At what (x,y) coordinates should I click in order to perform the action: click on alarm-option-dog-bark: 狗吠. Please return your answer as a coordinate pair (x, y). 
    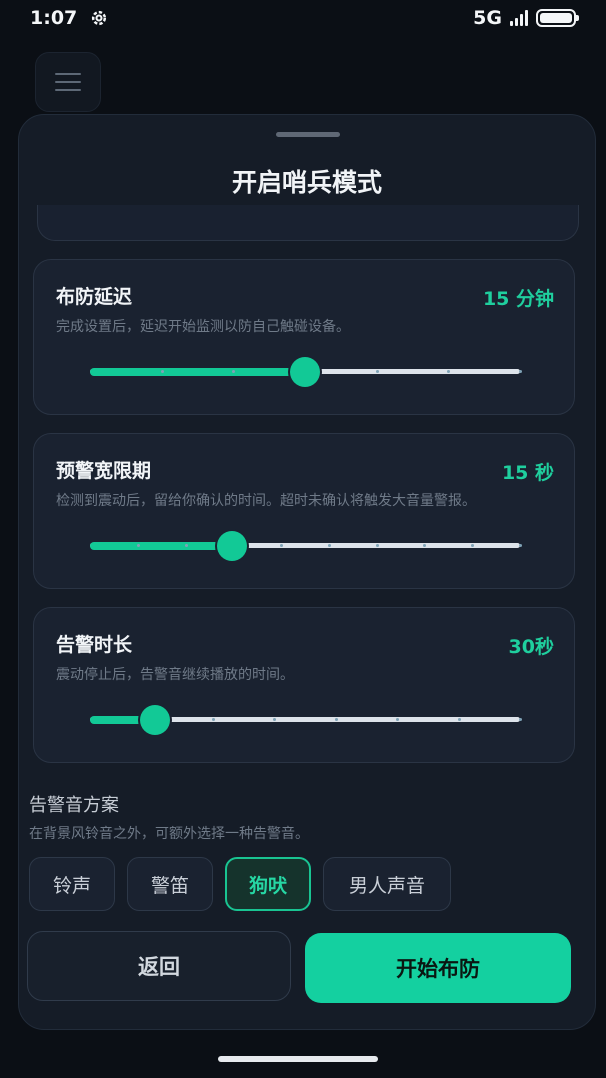
    Looking at the image, I should click on (268, 884).